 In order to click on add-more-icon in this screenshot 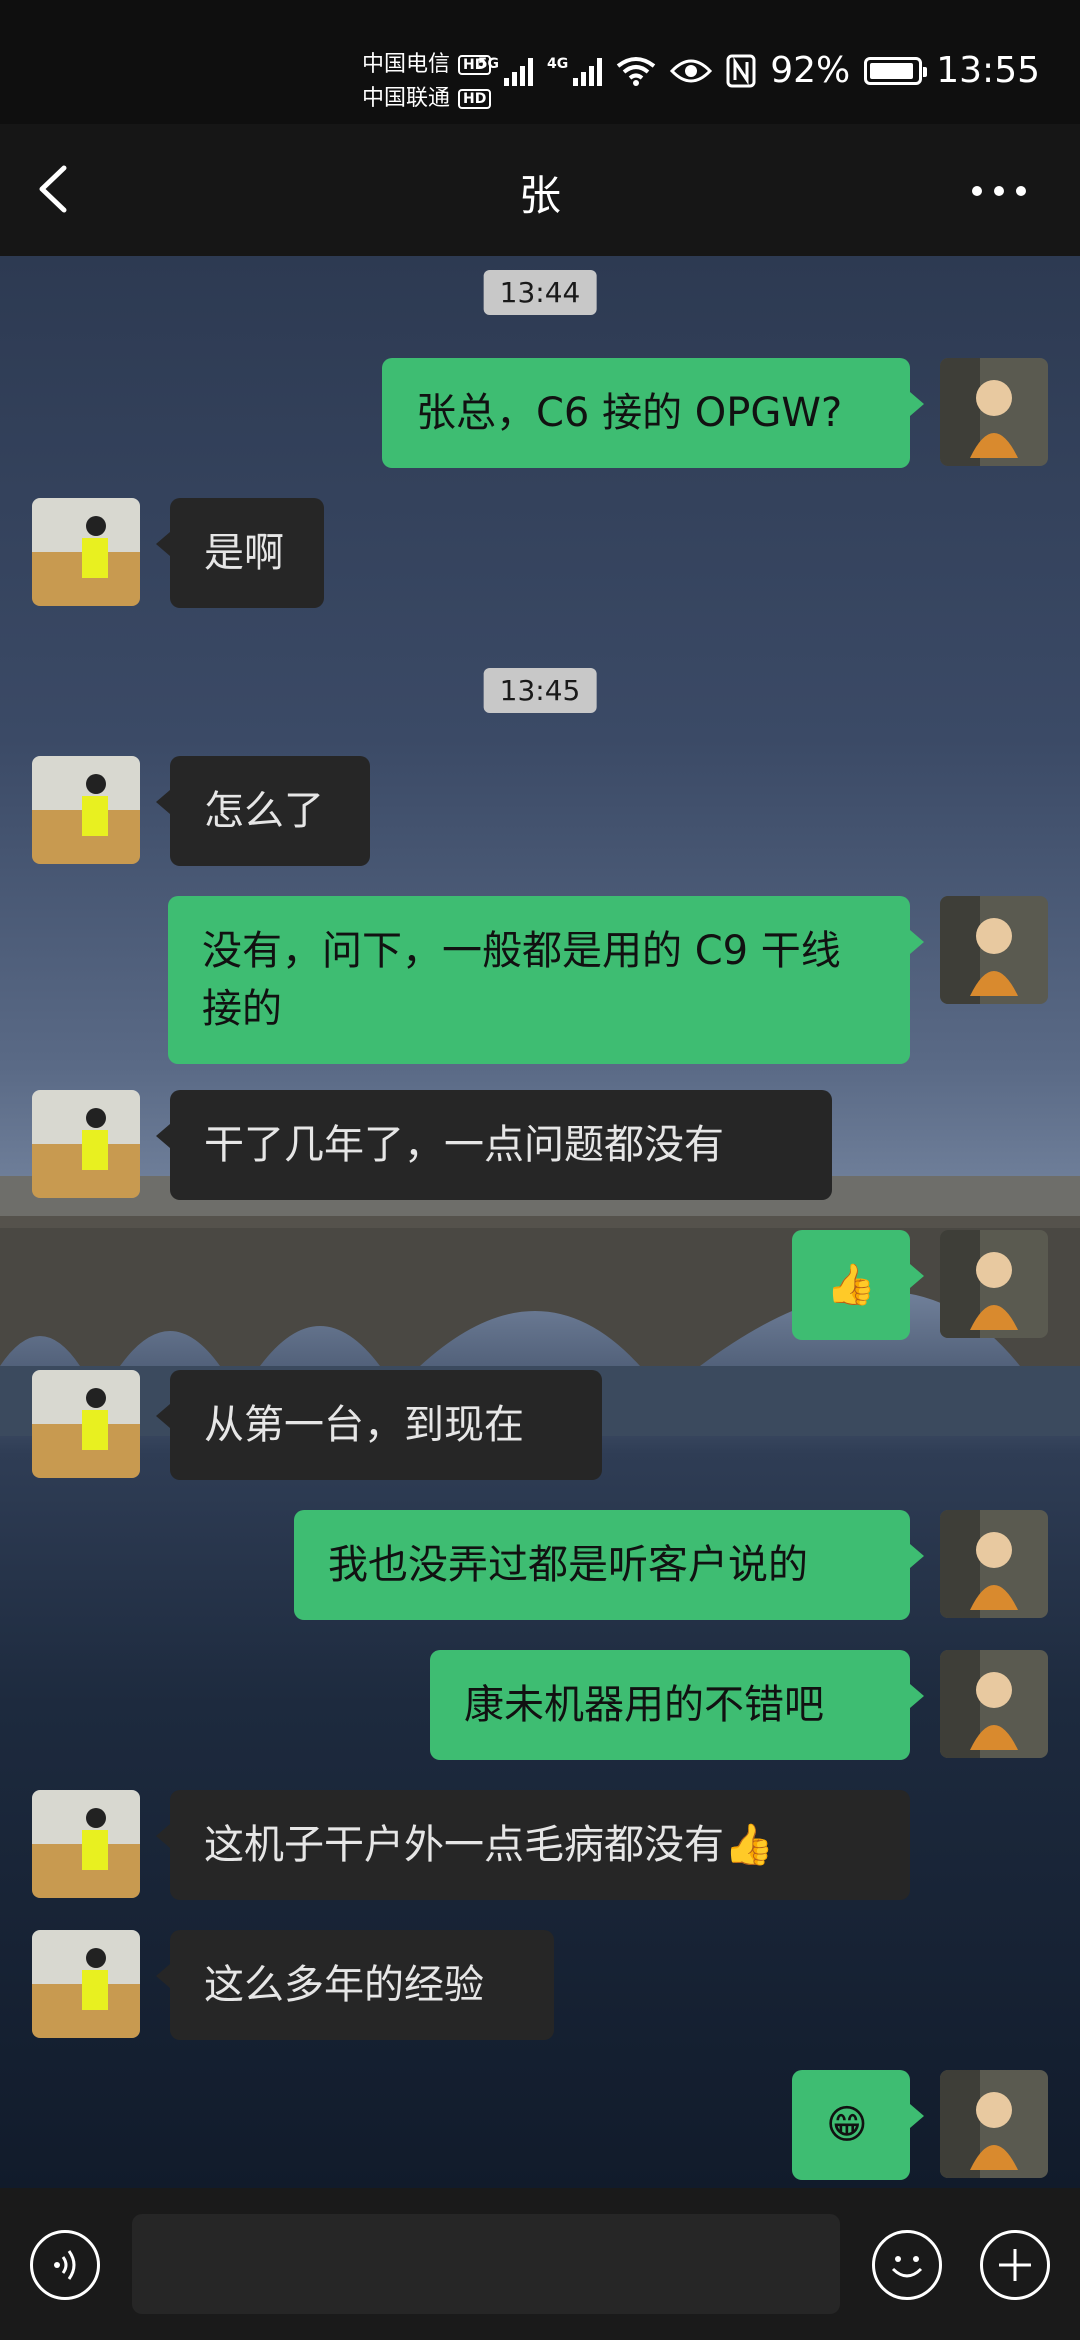, I will do `click(1015, 2265)`.